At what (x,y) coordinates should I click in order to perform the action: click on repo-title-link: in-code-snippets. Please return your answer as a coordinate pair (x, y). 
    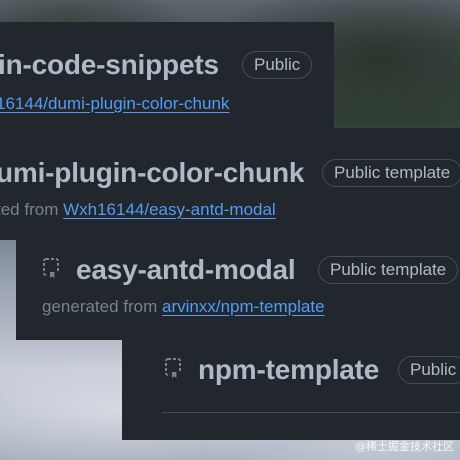
    Looking at the image, I should click on (109, 65).